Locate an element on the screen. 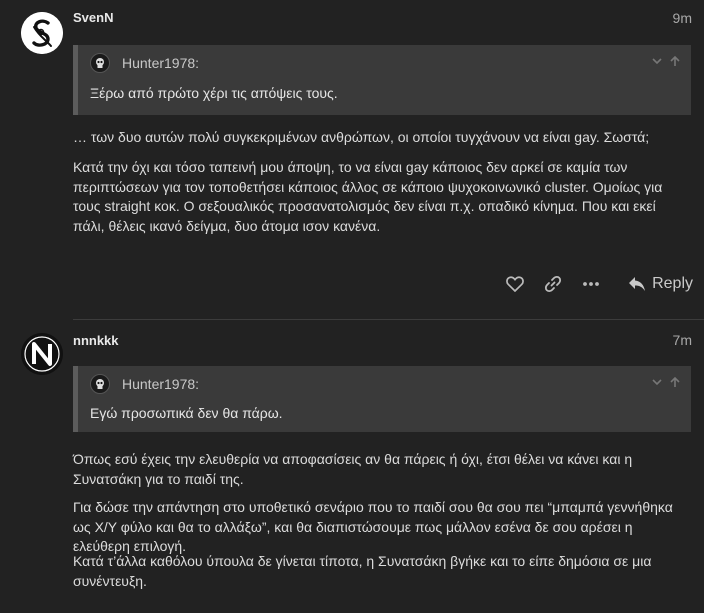 This screenshot has height=613, width=704. username: SvenN is located at coordinates (93, 17).